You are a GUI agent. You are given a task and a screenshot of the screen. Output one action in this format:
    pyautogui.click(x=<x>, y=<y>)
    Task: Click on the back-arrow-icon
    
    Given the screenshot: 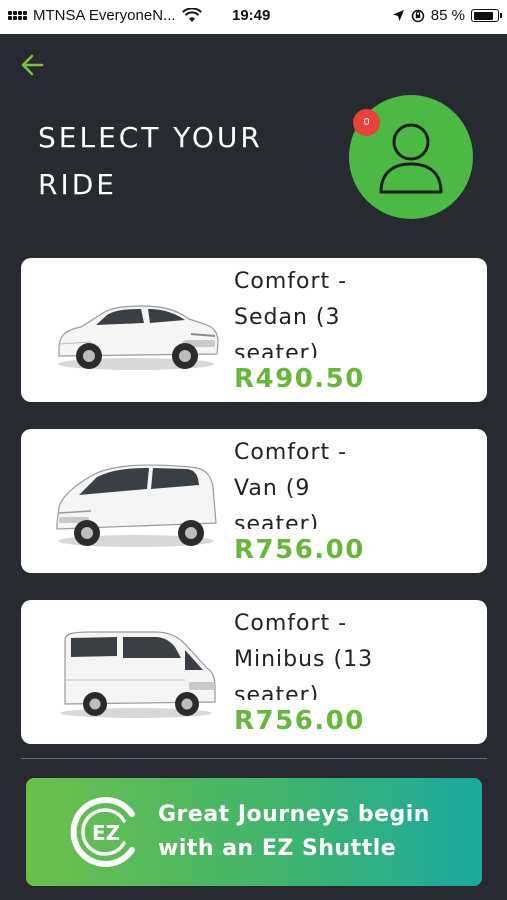 What is the action you would take?
    pyautogui.click(x=32, y=65)
    